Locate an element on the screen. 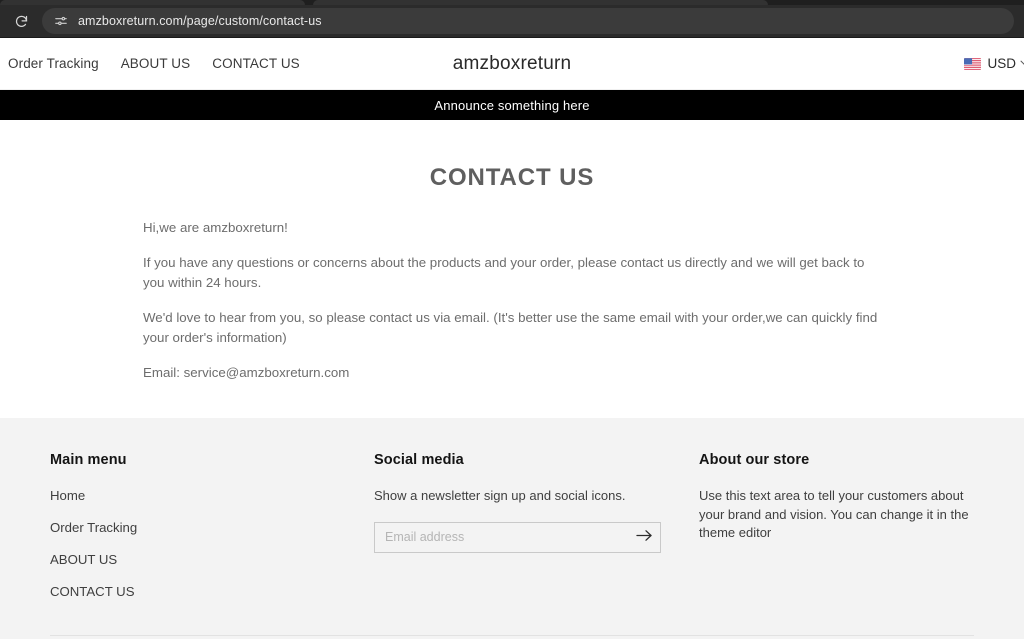  address-bar: amzboxreturn.com/page/custom/contact-us is located at coordinates (528, 21).